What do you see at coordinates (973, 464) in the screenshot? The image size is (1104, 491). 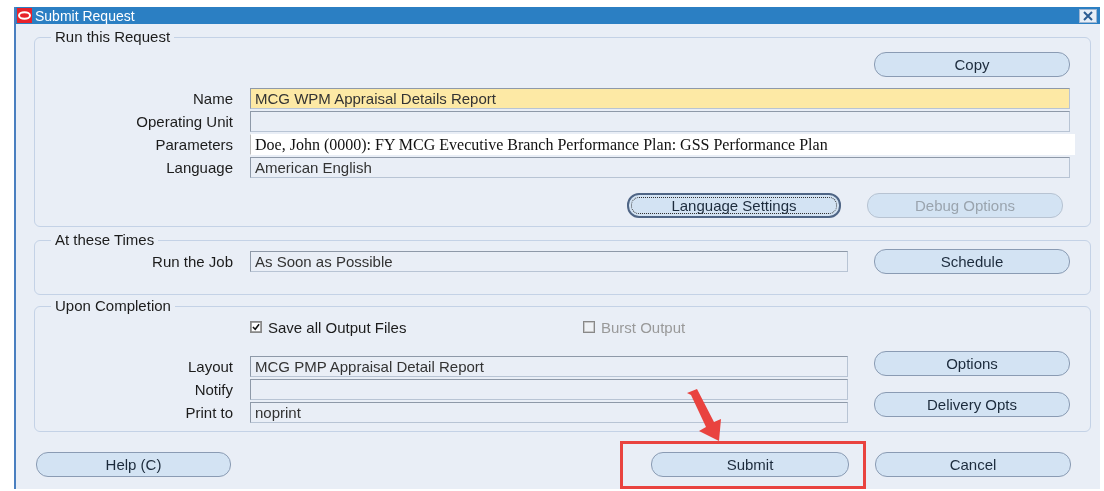 I see `cancel-button: Cancel` at bounding box center [973, 464].